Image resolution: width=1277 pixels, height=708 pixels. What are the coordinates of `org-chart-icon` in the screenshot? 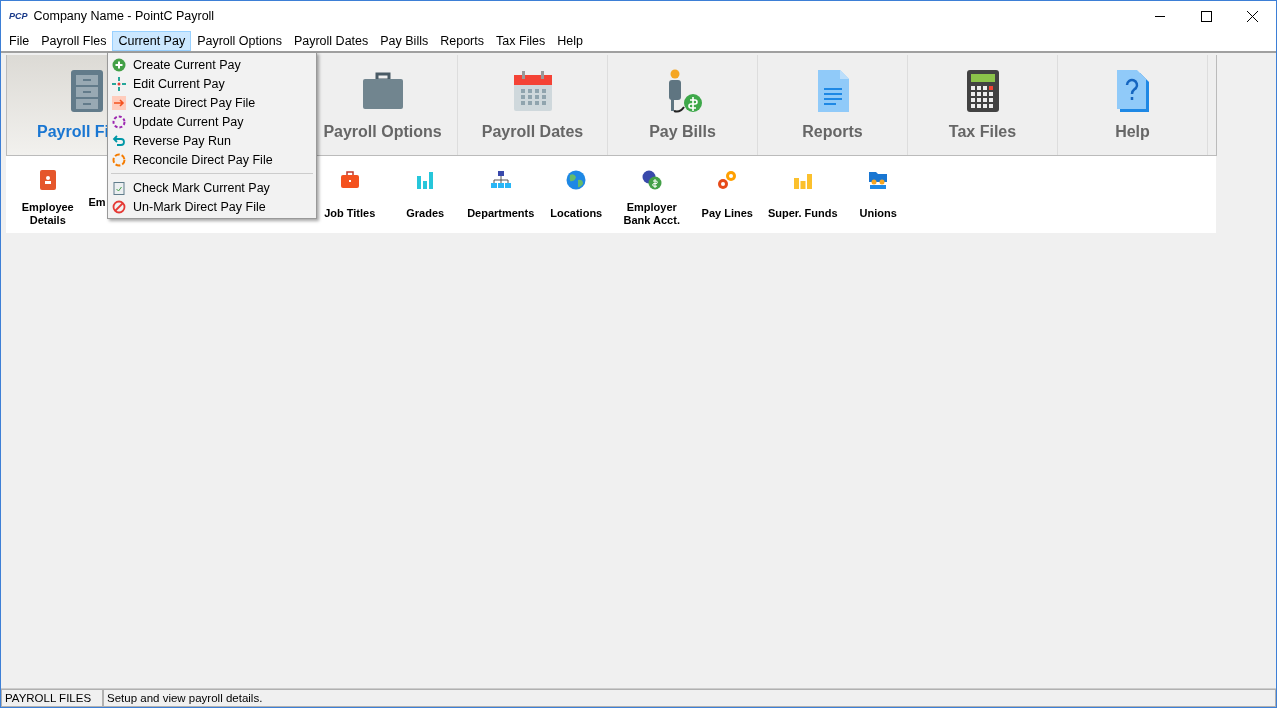 It's located at (500, 180).